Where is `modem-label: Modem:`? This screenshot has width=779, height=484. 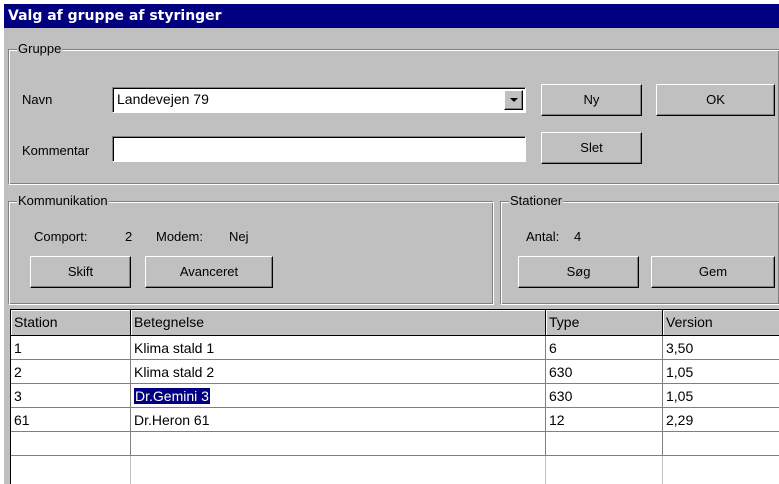 modem-label: Modem: is located at coordinates (179, 236).